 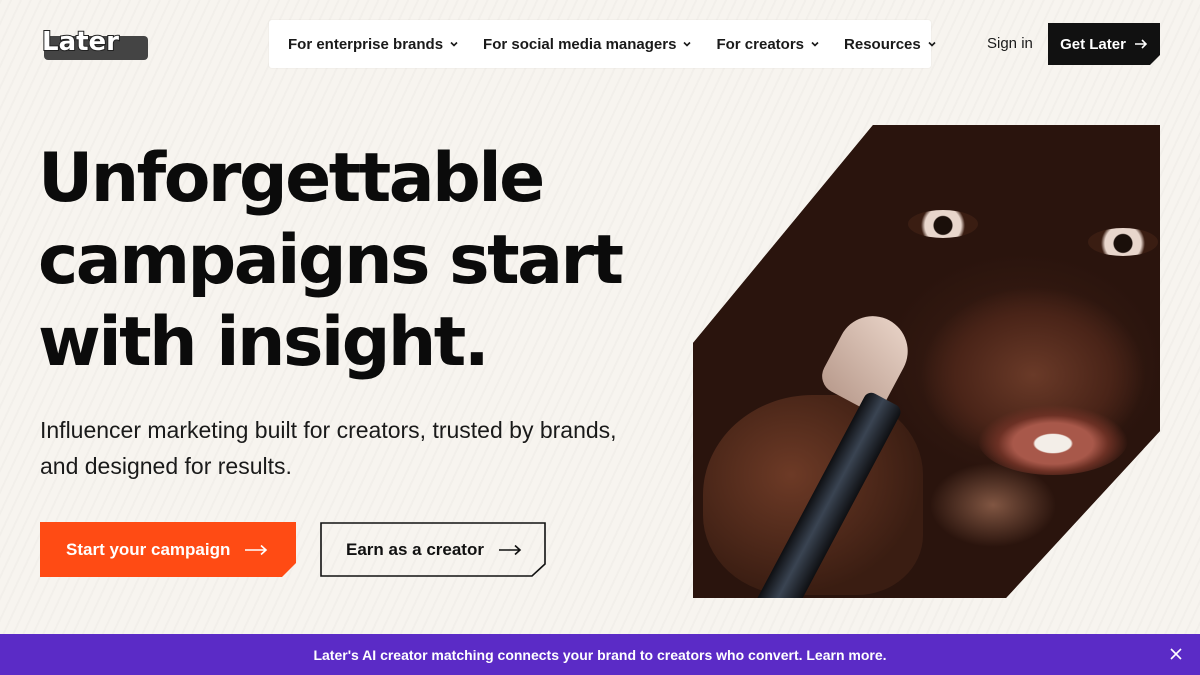 I want to click on start-campaign-button: Start your campaign, so click(x=168, y=549).